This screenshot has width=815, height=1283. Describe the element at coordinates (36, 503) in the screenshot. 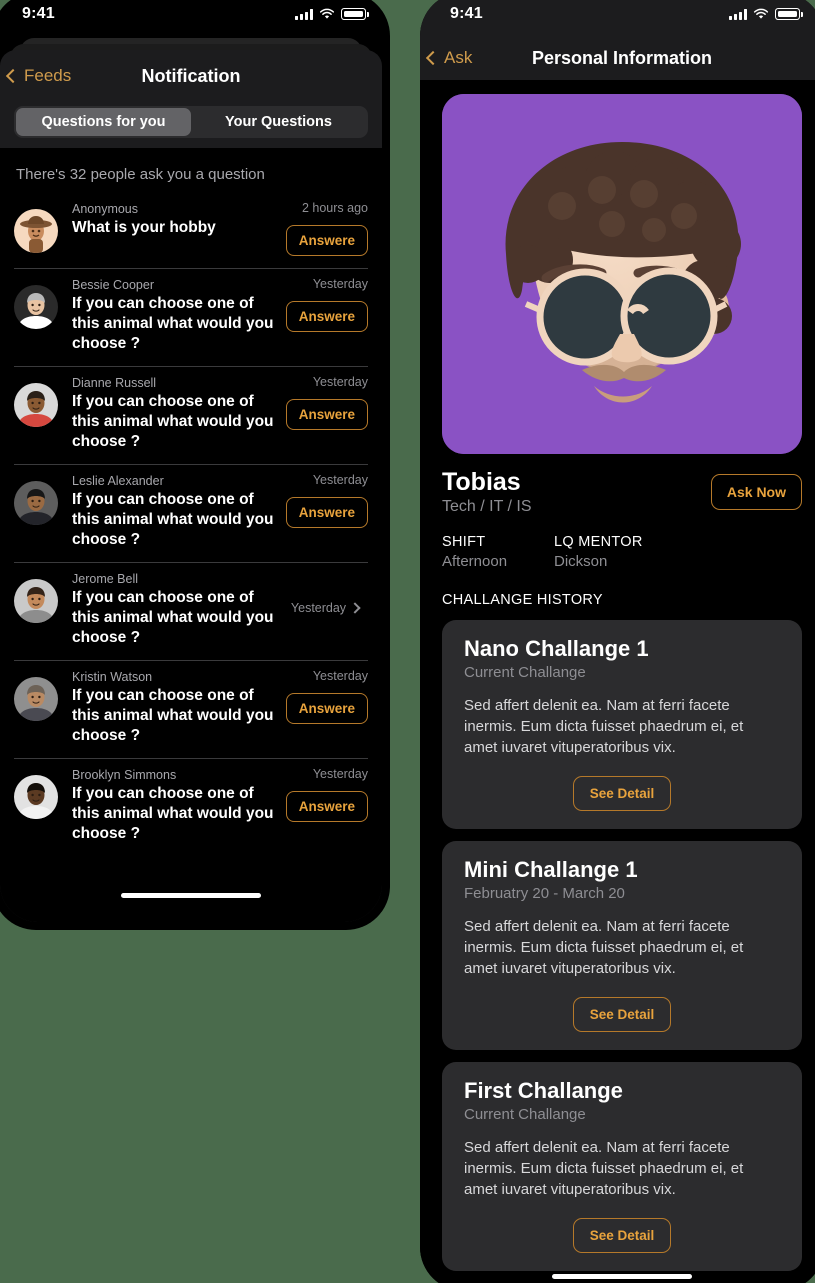

I see `photo-avatar-leslie` at that location.